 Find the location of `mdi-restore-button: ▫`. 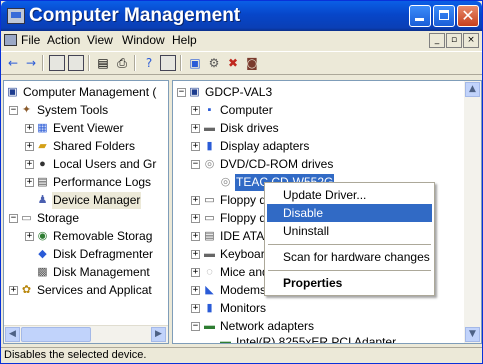

mdi-restore-button: ▫ is located at coordinates (454, 40).